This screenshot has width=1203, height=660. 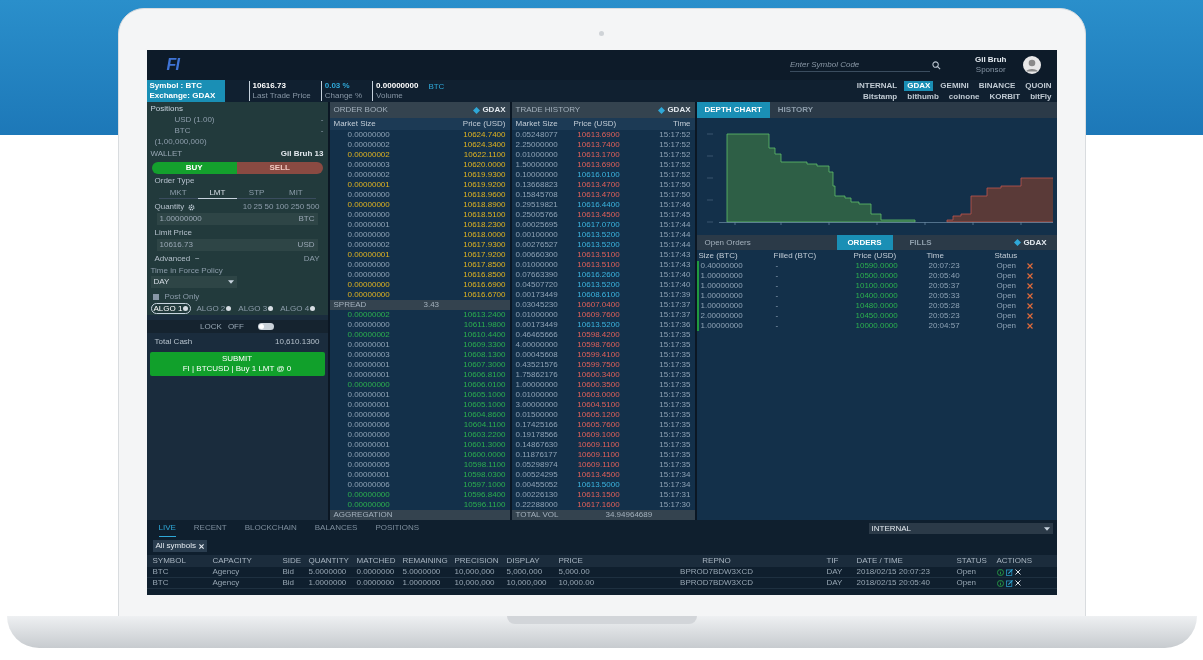 What do you see at coordinates (864, 242) in the screenshot?
I see `orders-tab: ORDERS` at bounding box center [864, 242].